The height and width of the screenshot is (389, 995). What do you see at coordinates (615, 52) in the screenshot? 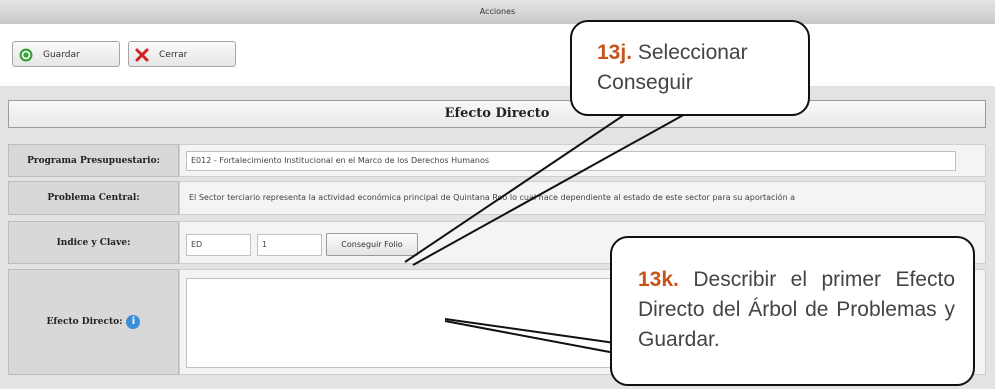
I see `callout-13j-number: 13j.` at bounding box center [615, 52].